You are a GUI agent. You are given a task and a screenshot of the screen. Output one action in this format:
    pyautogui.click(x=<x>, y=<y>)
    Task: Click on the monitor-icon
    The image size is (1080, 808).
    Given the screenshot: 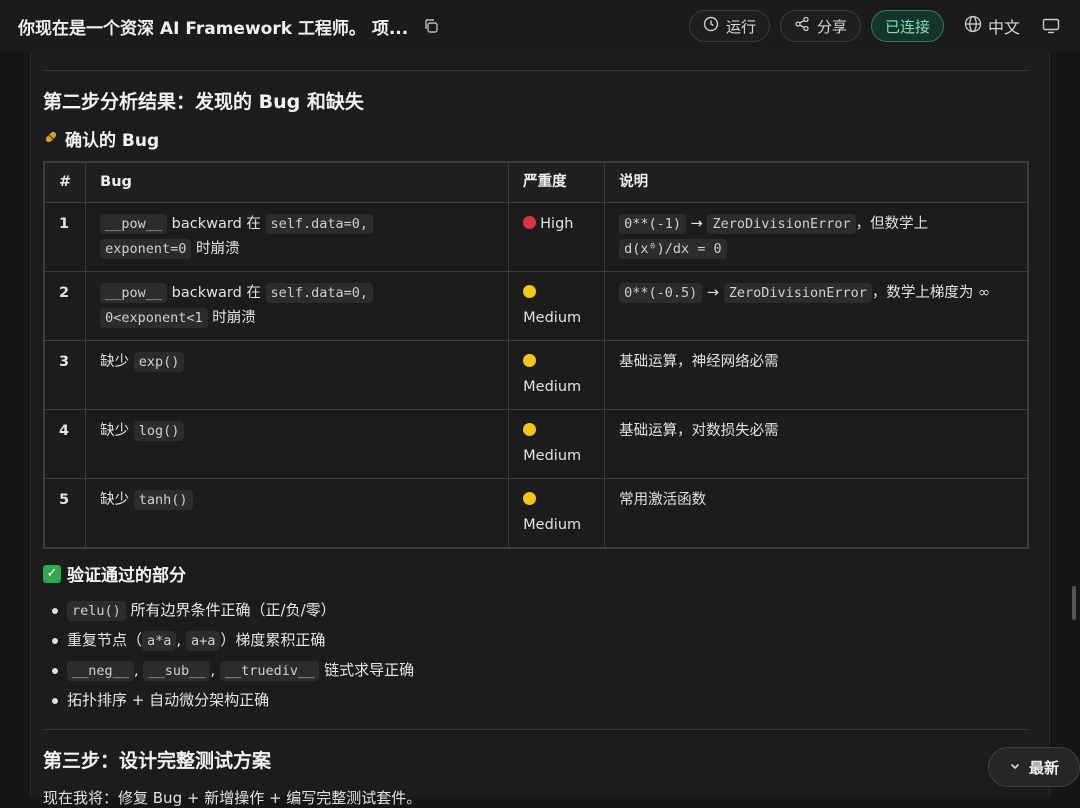 What is the action you would take?
    pyautogui.click(x=1052, y=26)
    